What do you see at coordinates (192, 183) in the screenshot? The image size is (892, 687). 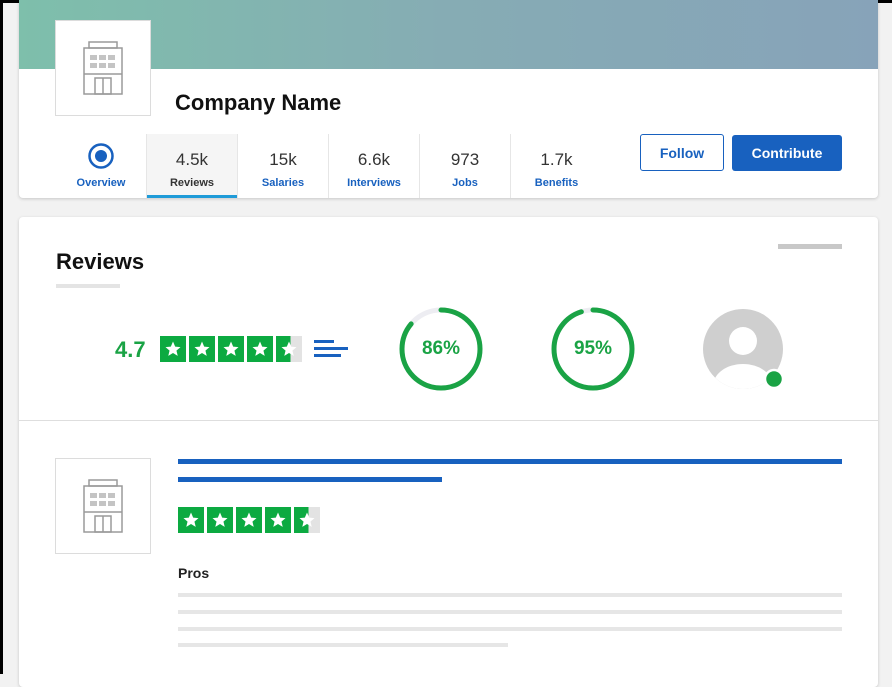 I see `tab-label: Reviews` at bounding box center [192, 183].